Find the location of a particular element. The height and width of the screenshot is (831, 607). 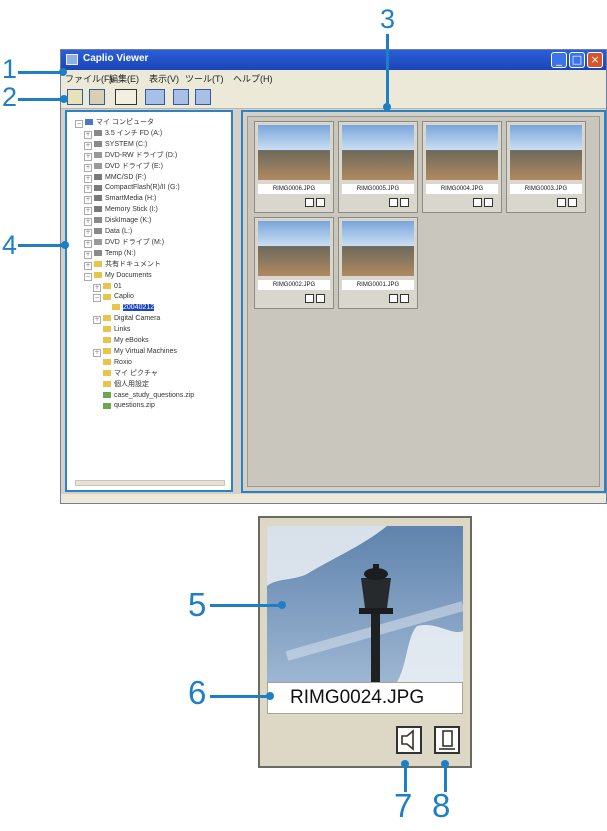

dvd-icon is located at coordinates (98, 154).